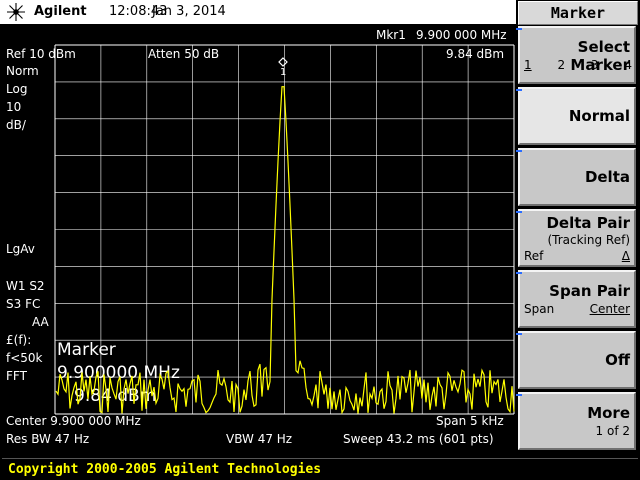  I want to click on off-softkey: Off, so click(576, 360).